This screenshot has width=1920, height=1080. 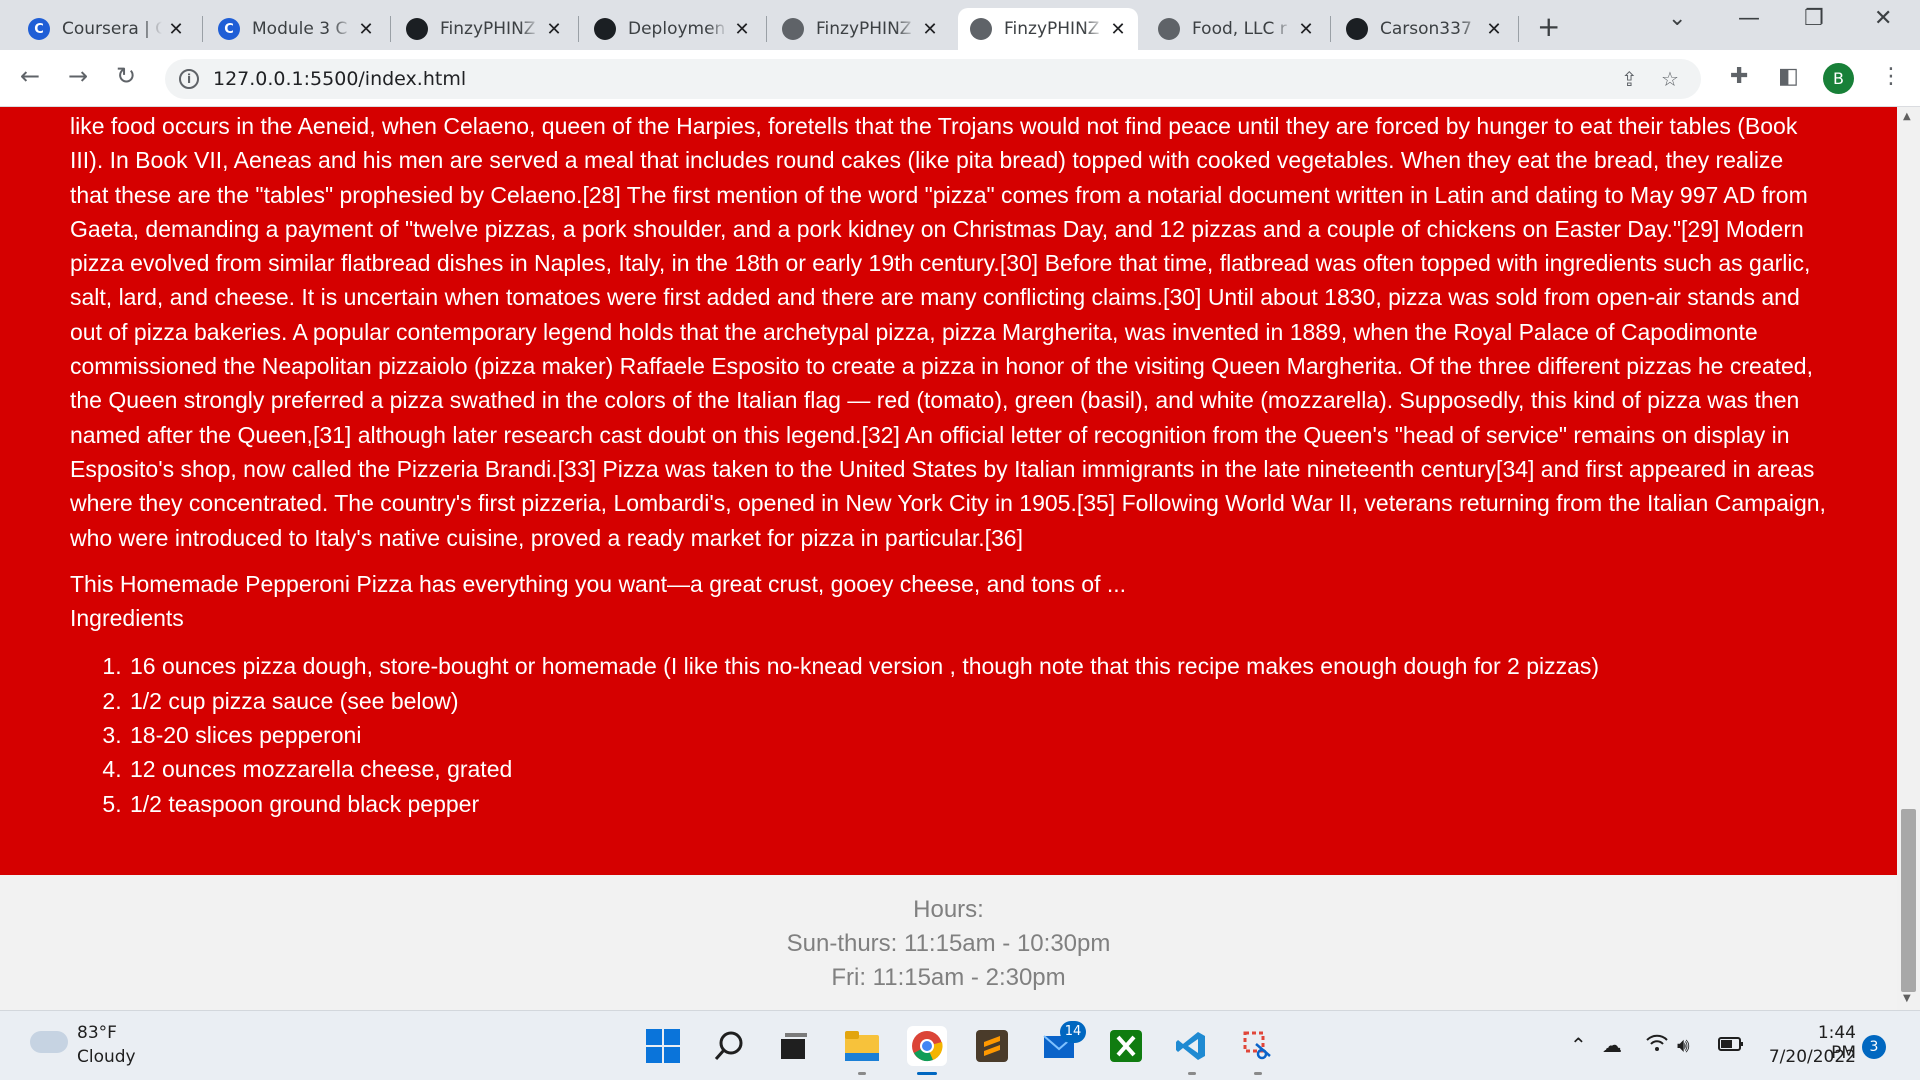 I want to click on app-active-indicator, so click(x=927, y=1073).